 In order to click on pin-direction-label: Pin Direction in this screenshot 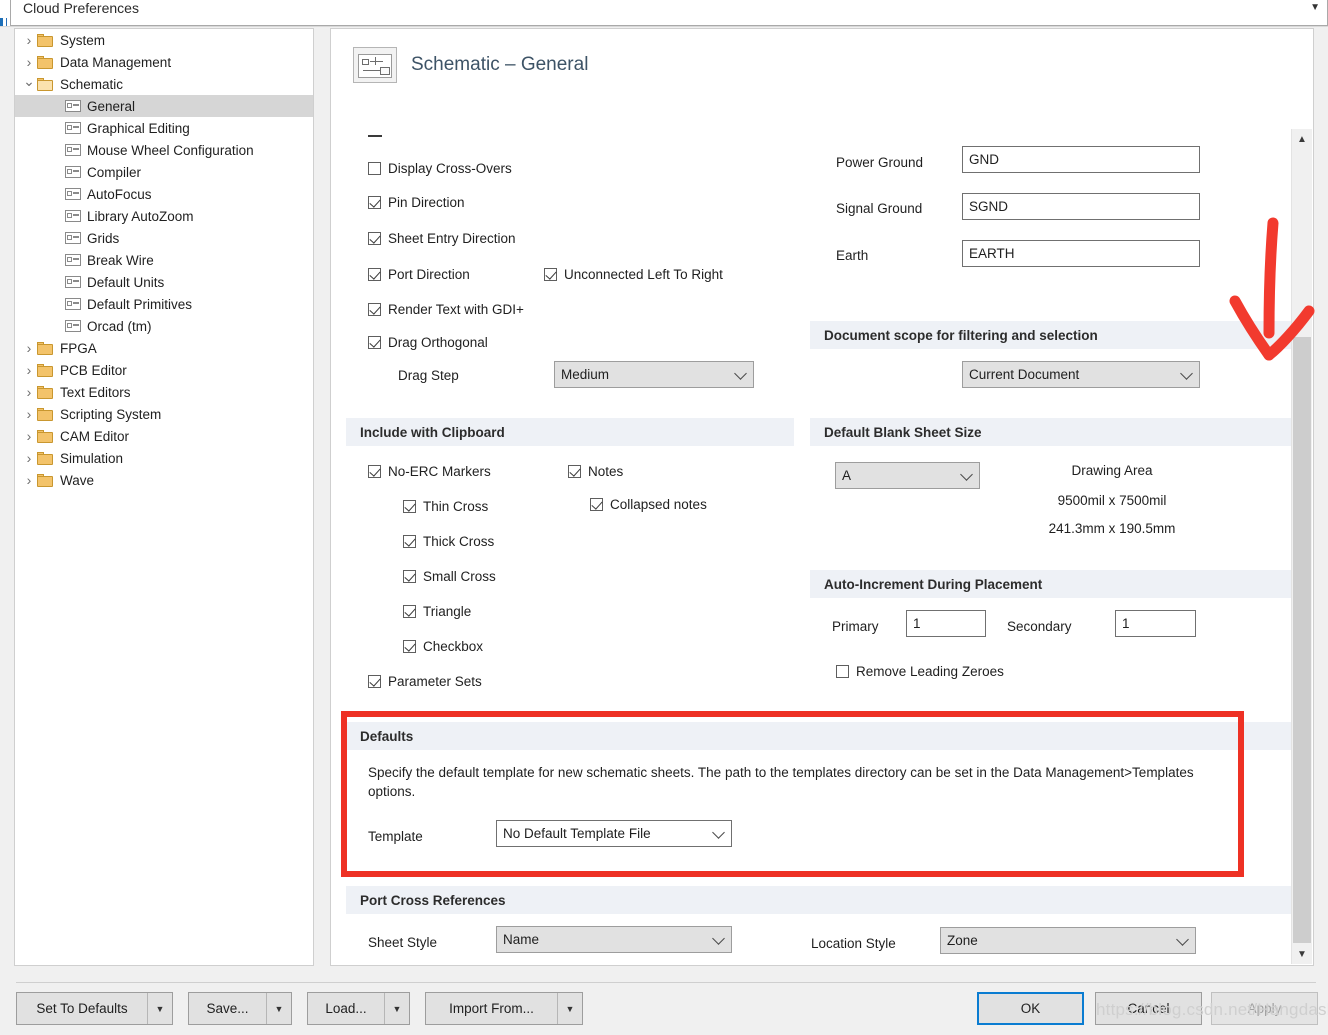, I will do `click(426, 202)`.